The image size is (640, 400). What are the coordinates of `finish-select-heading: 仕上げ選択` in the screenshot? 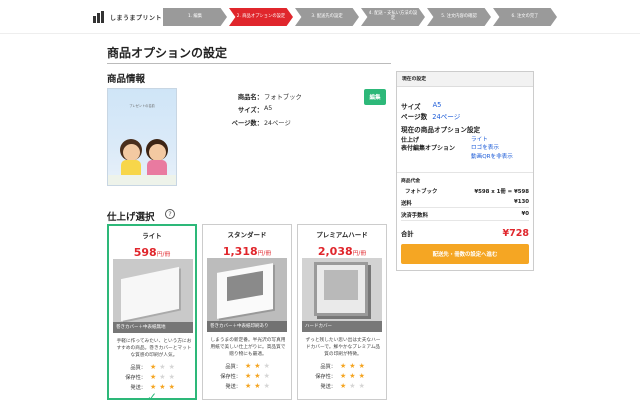 It's located at (131, 217).